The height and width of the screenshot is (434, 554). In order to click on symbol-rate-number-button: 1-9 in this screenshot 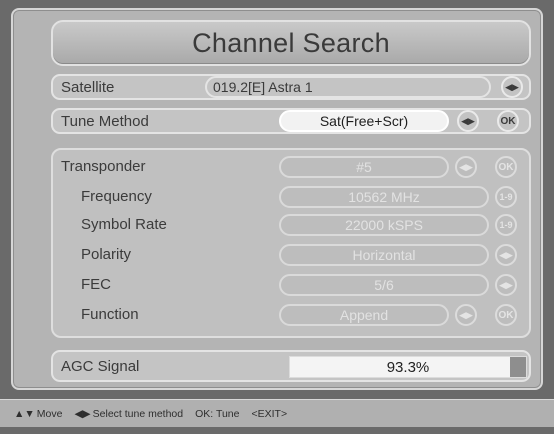, I will do `click(506, 225)`.